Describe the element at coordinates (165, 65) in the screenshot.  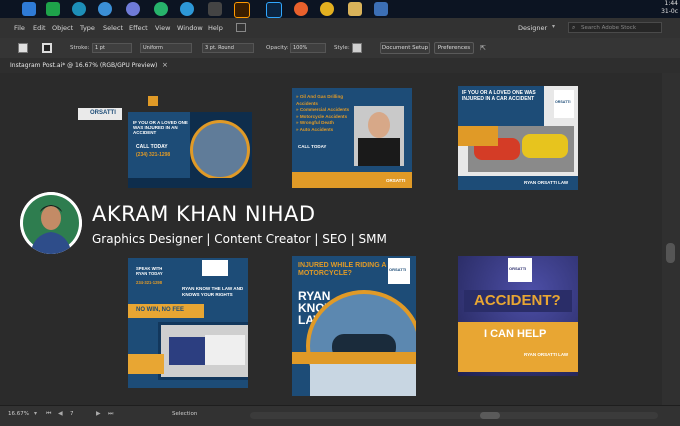
I see `close-tab-icon: ×` at that location.